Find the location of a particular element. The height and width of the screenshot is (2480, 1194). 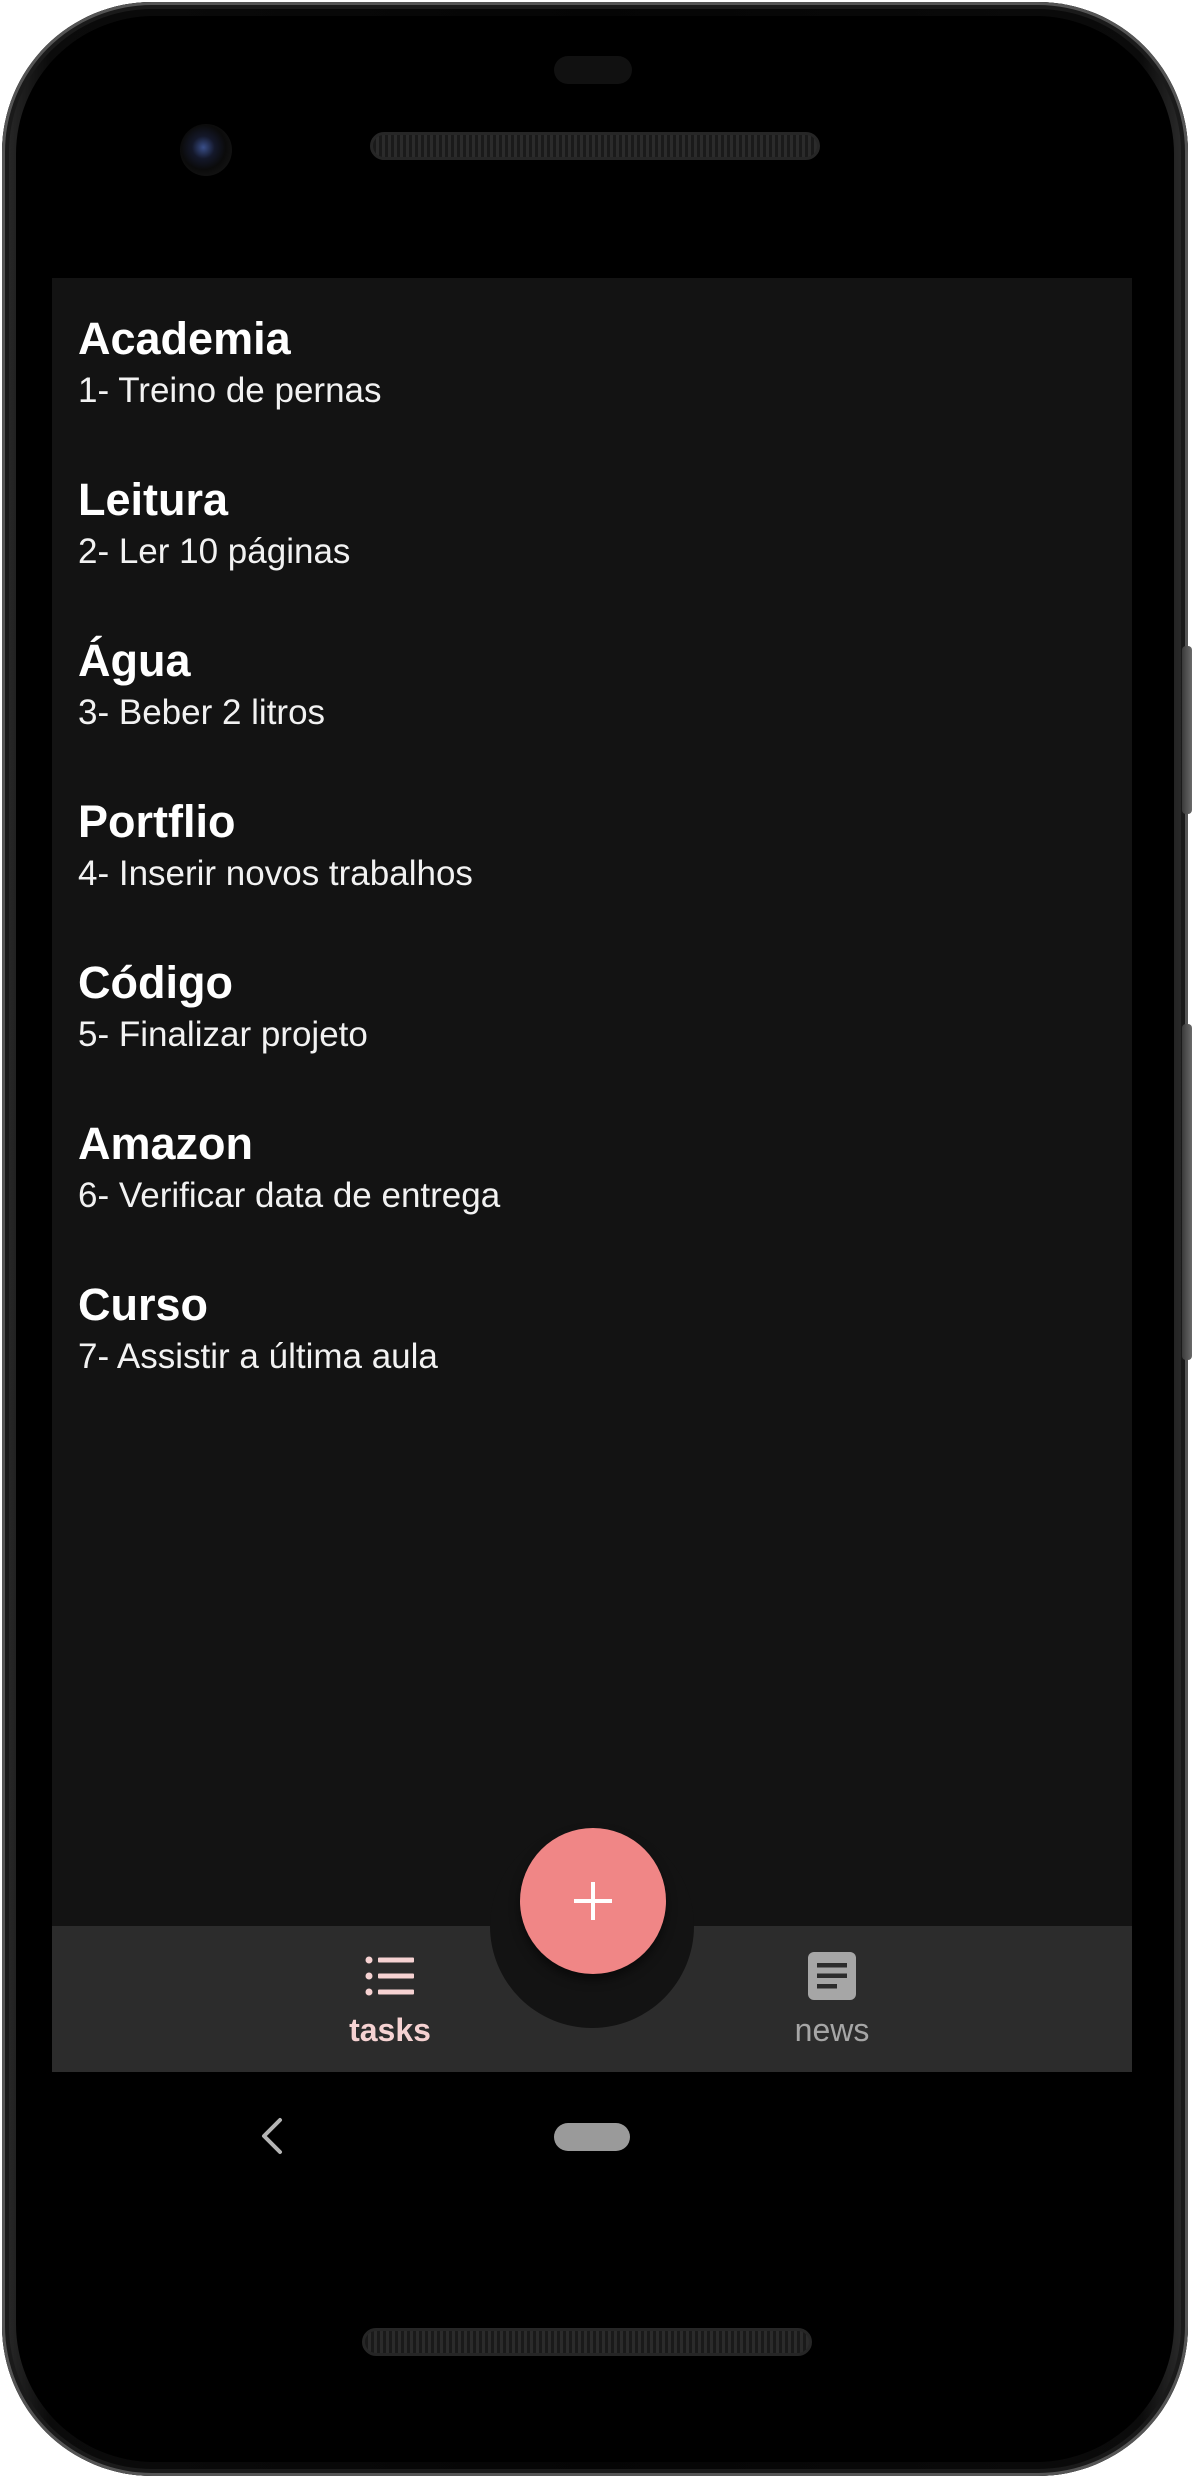

task-description: 6- Verificar data de entrega is located at coordinates (289, 1195).